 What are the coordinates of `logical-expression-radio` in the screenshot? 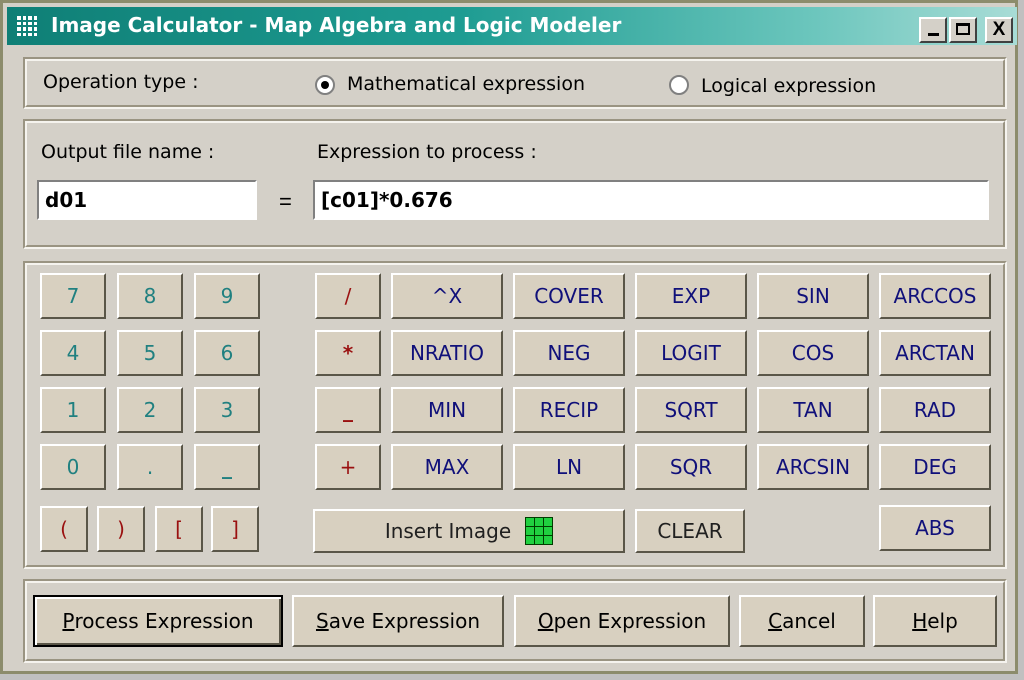 It's located at (679, 85).